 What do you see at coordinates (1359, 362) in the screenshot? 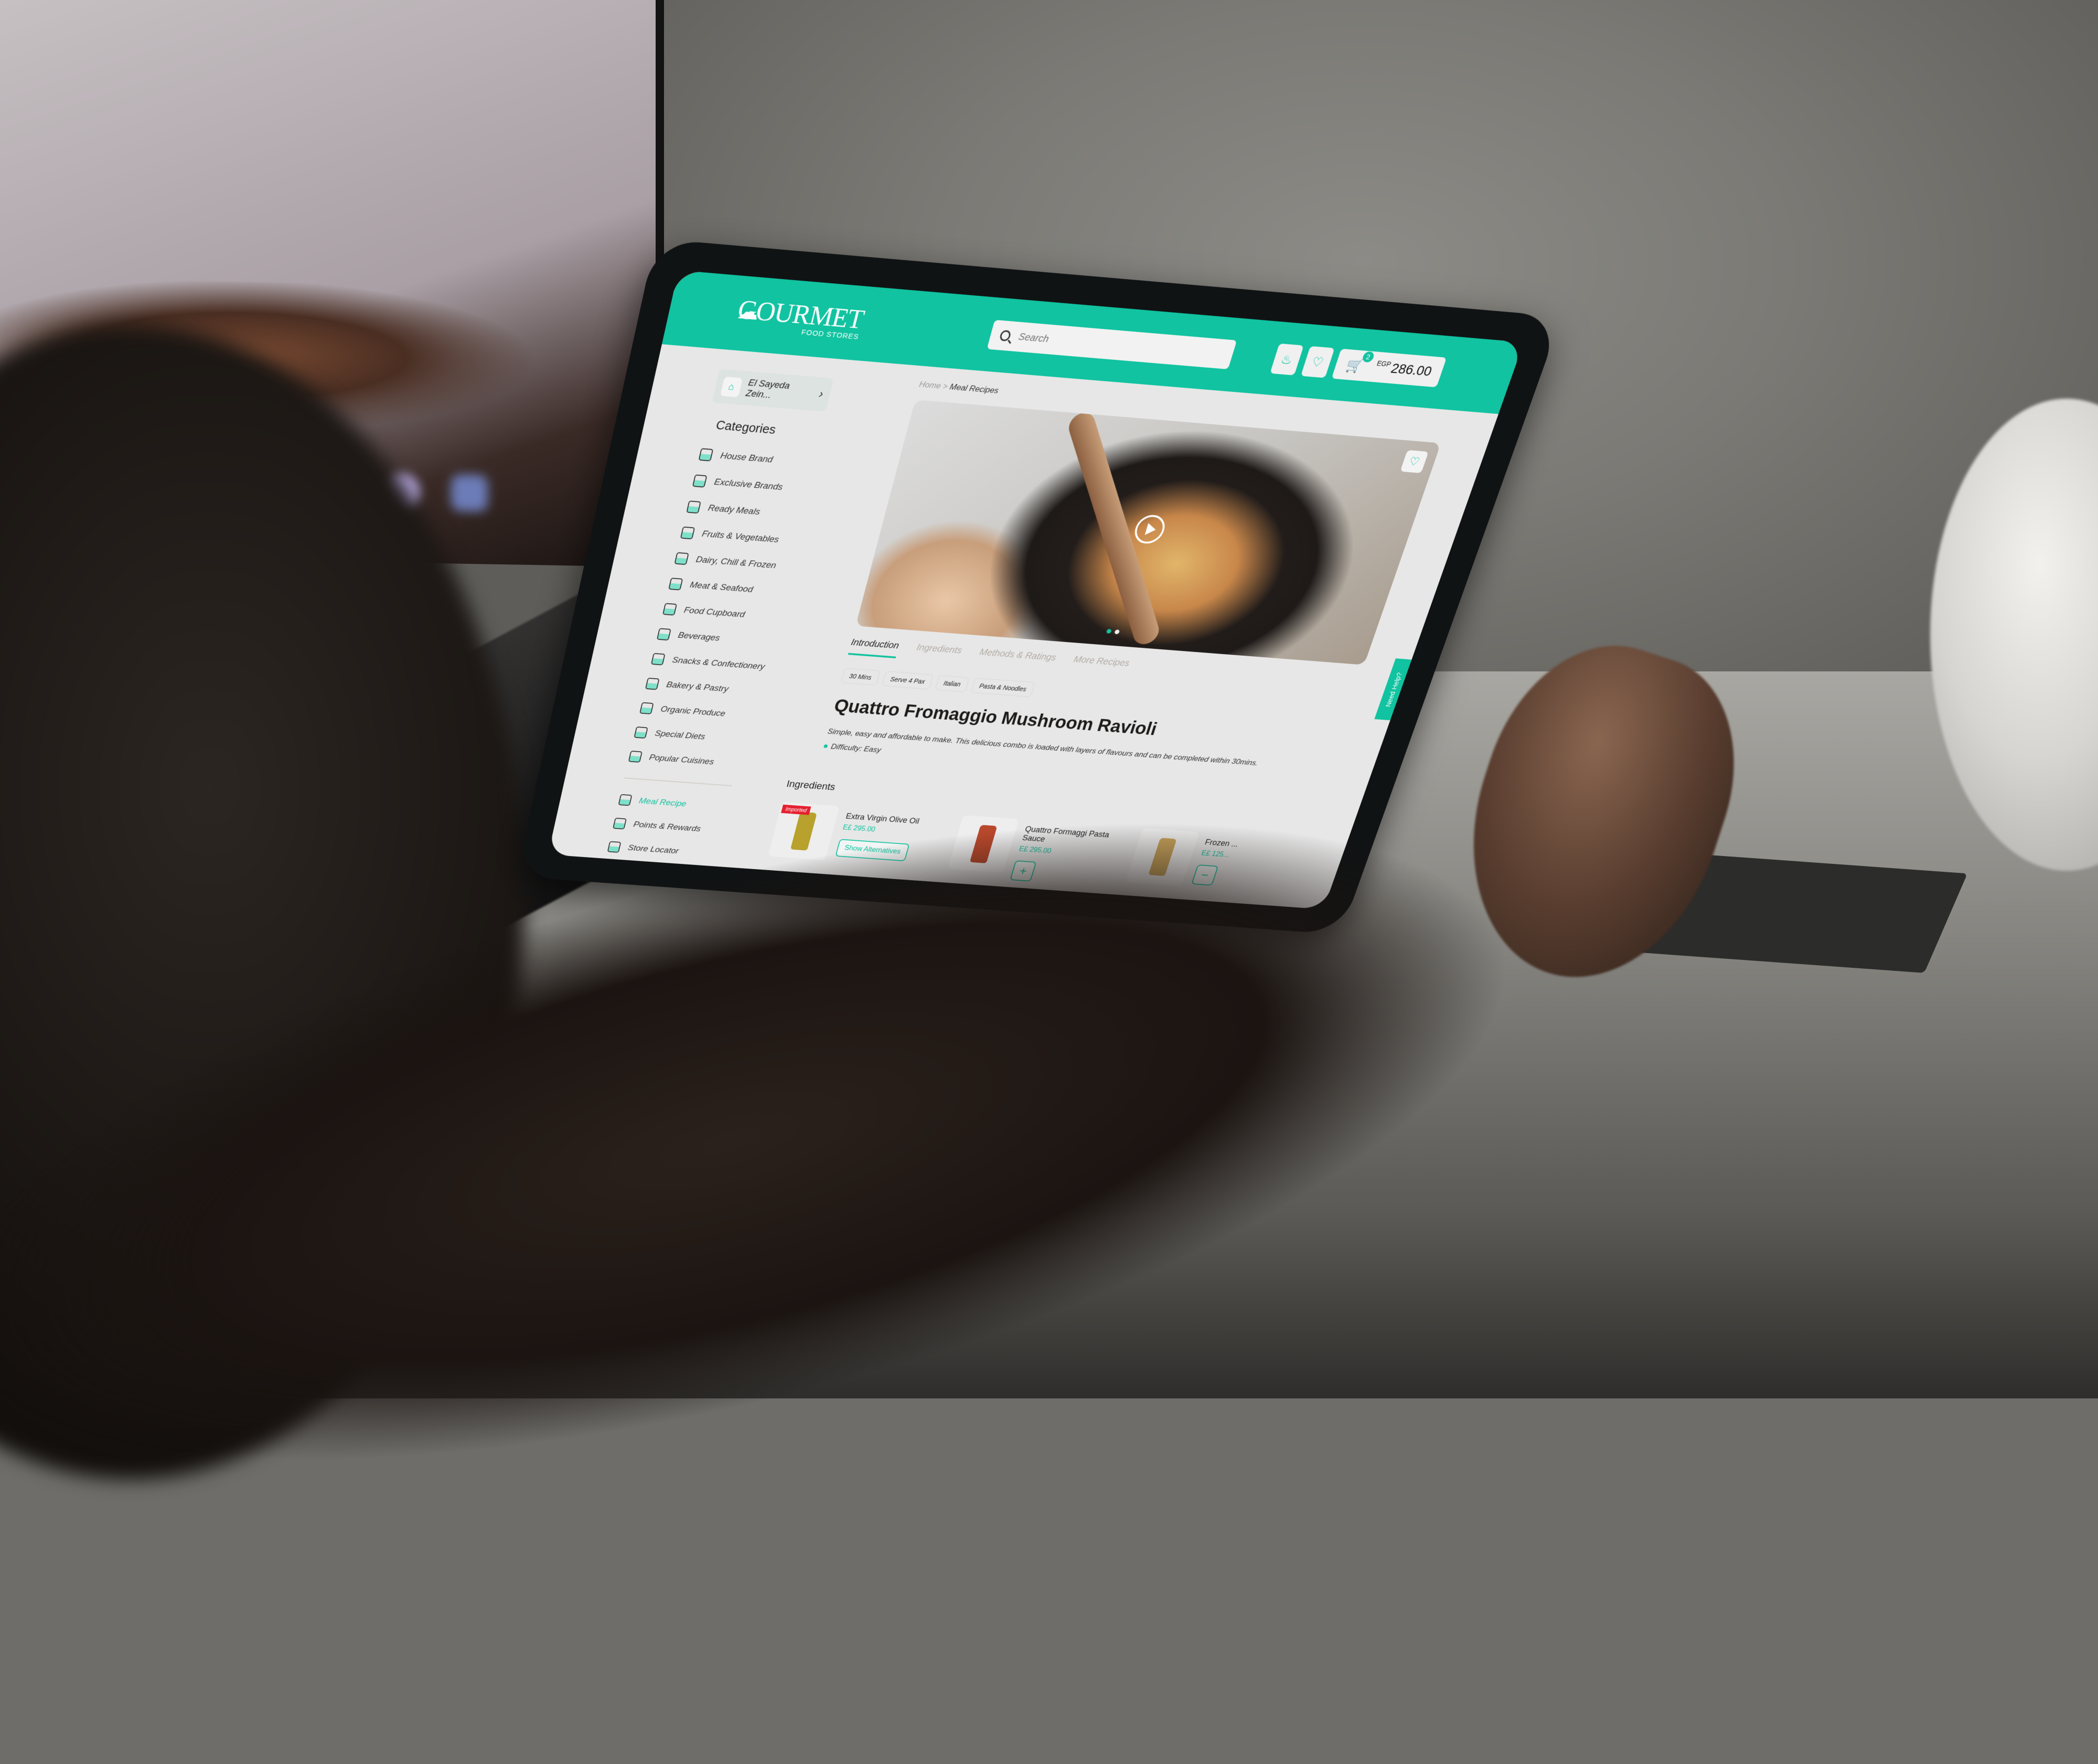
I see `cart-icon: 🛒 2` at bounding box center [1359, 362].